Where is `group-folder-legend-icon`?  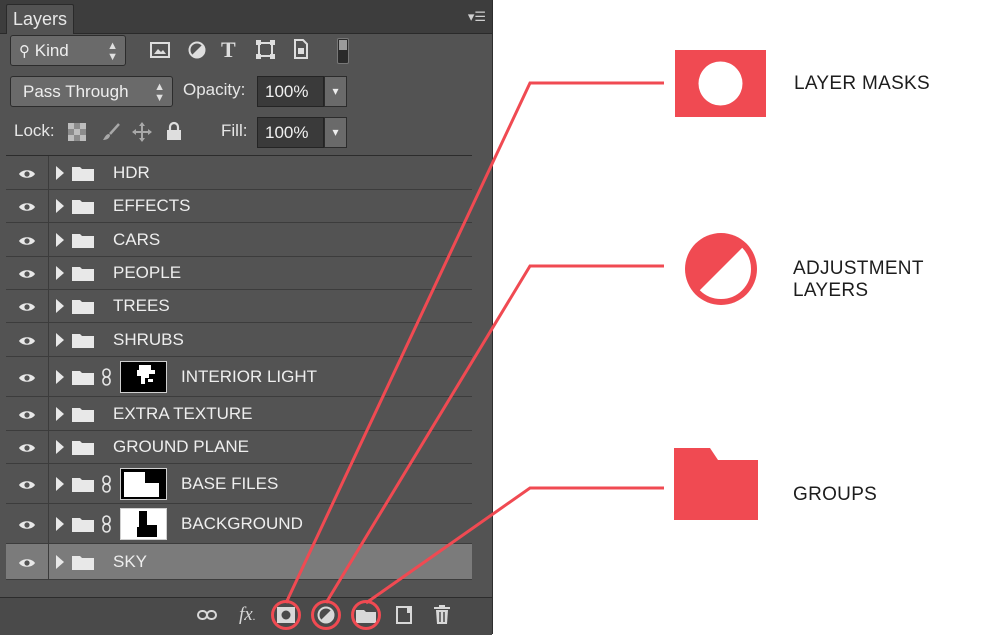 group-folder-legend-icon is located at coordinates (716, 484).